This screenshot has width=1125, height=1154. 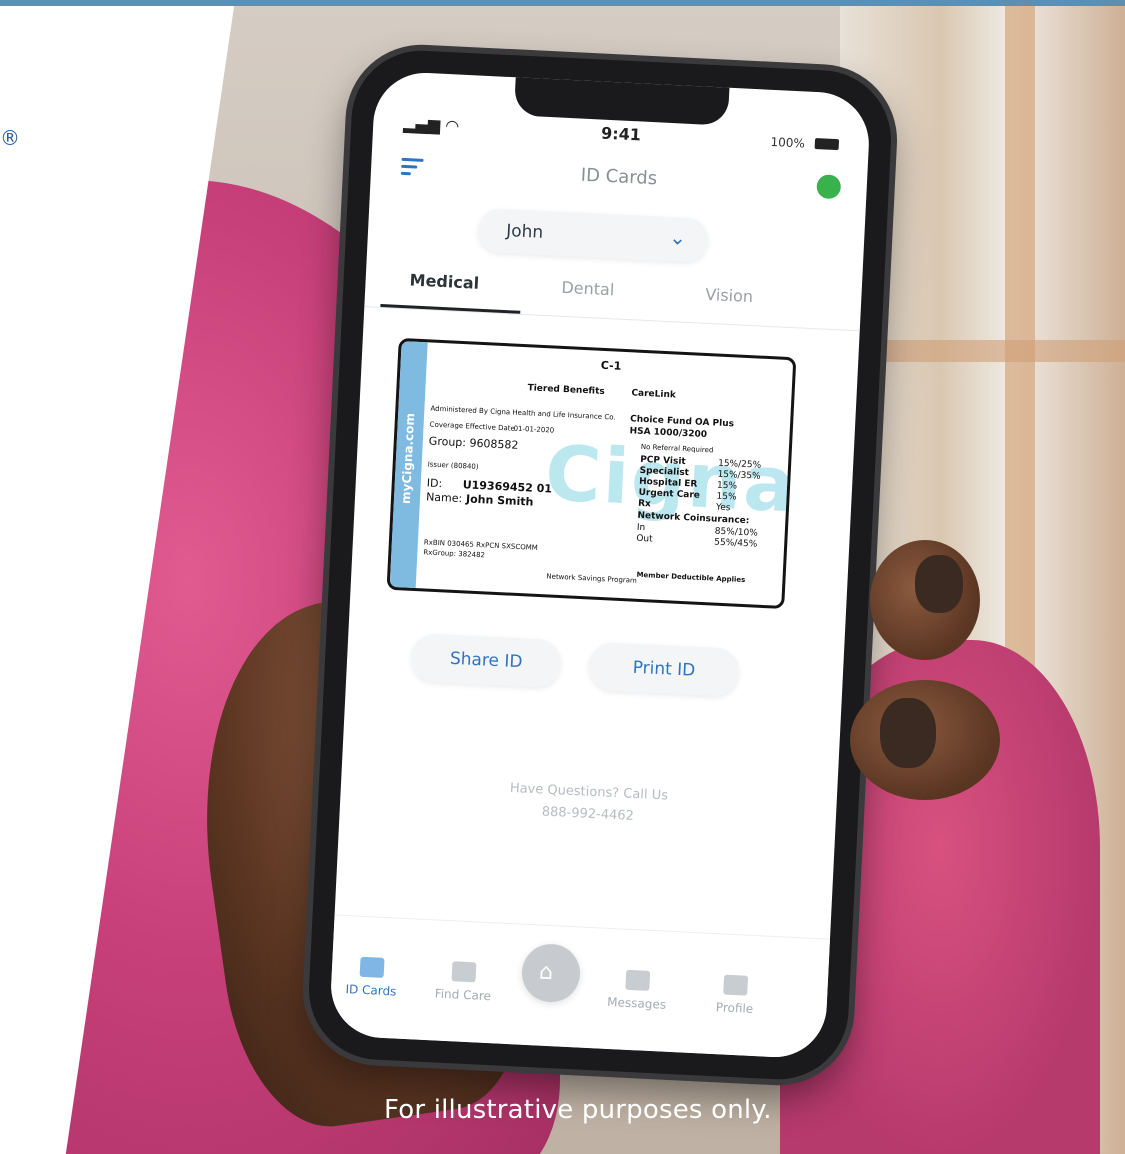 I want to click on coverage-label: Coverage Effective Date, so click(x=472, y=426).